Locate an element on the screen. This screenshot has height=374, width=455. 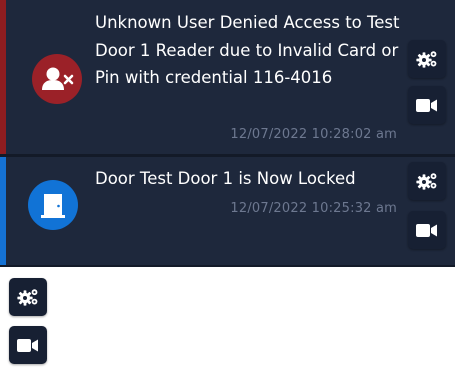
user-denied-icon is located at coordinates (57, 79).